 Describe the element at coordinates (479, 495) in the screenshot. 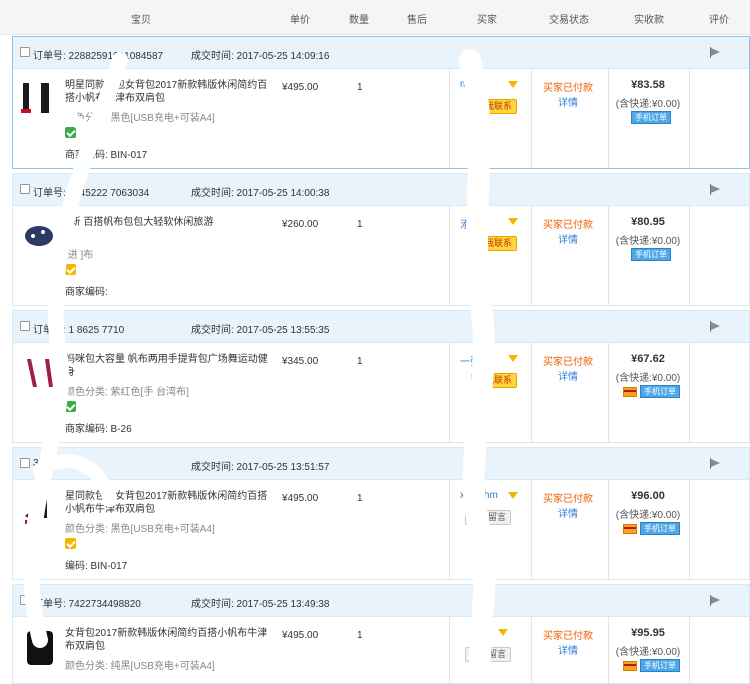

I see `buyer-name: xu uchm` at that location.